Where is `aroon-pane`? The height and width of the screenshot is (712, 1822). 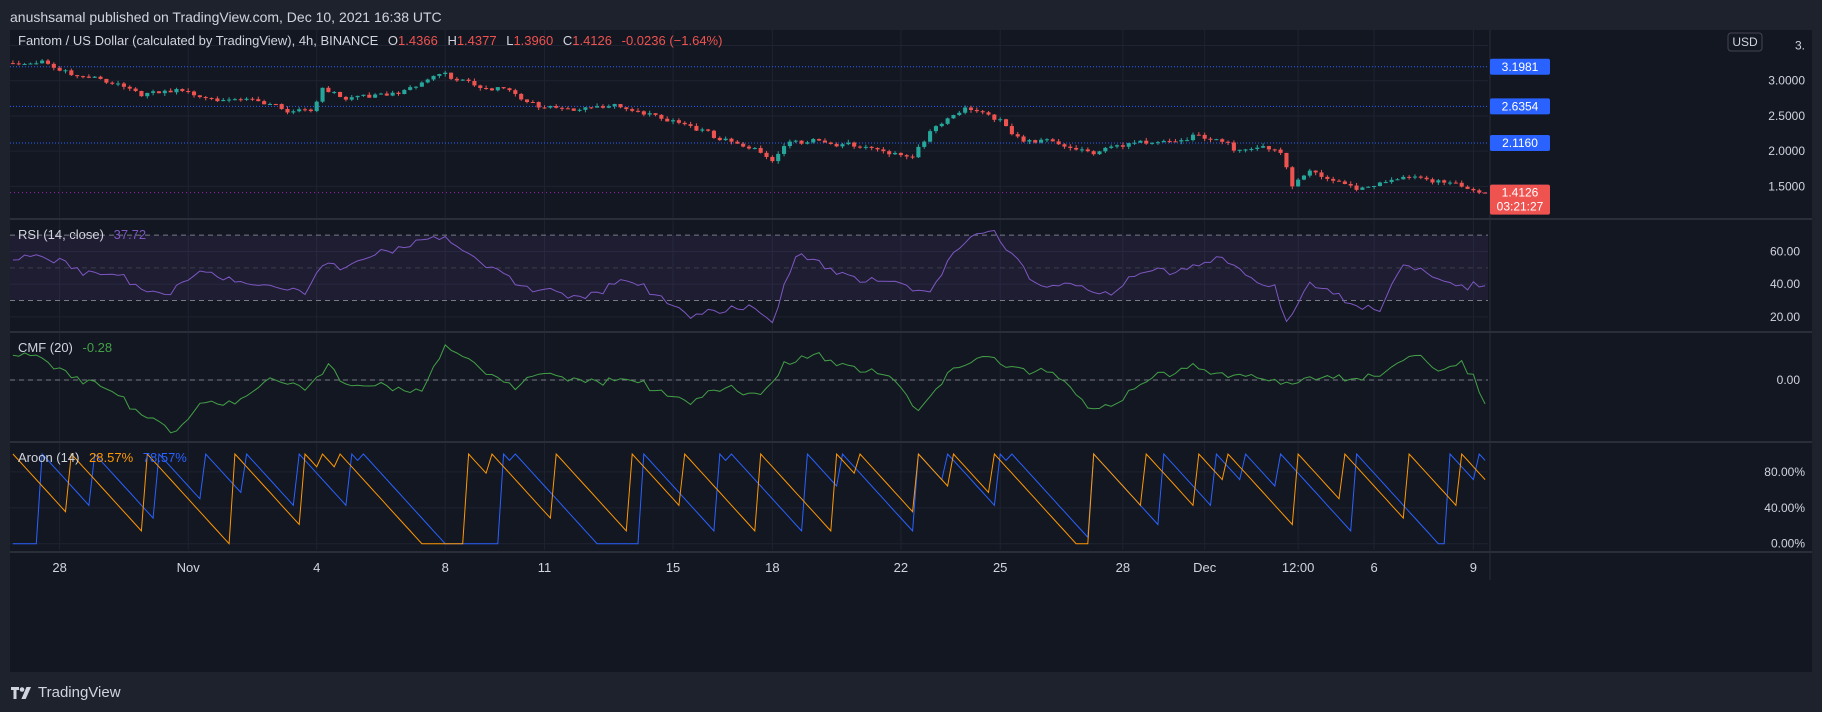
aroon-pane is located at coordinates (749, 498).